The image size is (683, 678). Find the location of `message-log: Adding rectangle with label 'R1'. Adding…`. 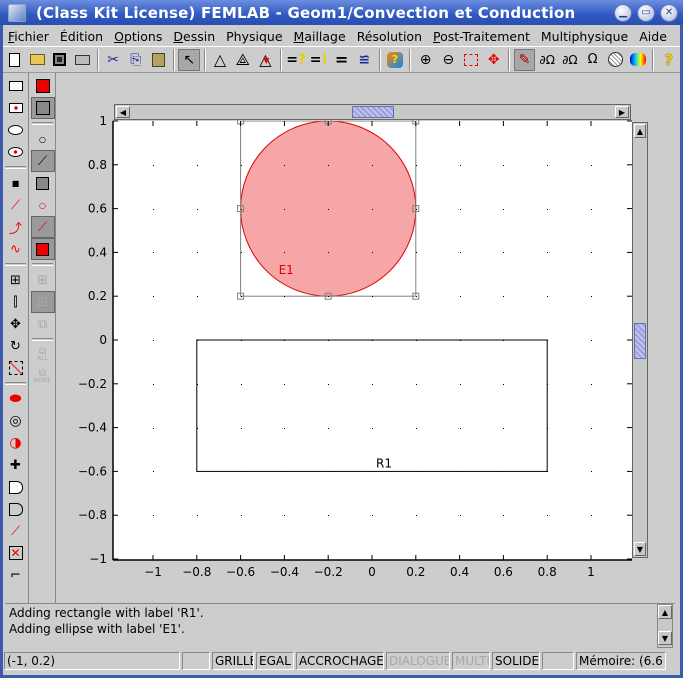

message-log: Adding rectangle with label 'R1'. Adding… is located at coordinates (340, 625).